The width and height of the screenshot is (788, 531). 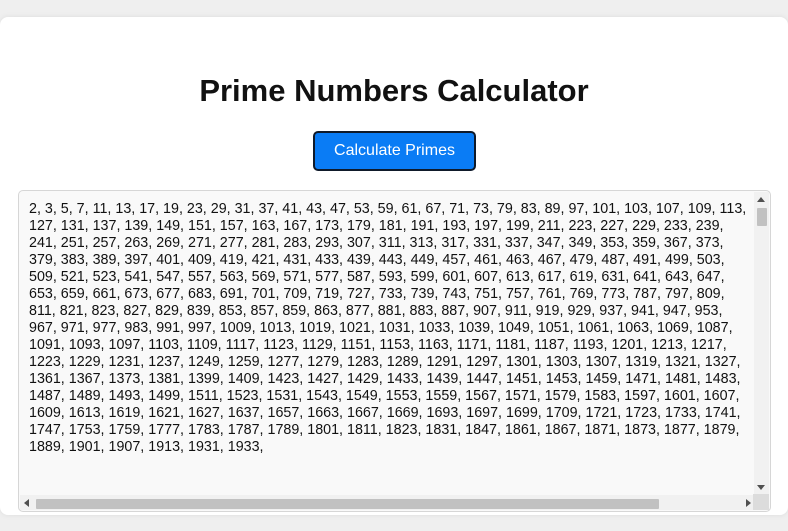 I want to click on horizontal-scrollbar, so click(x=387, y=502).